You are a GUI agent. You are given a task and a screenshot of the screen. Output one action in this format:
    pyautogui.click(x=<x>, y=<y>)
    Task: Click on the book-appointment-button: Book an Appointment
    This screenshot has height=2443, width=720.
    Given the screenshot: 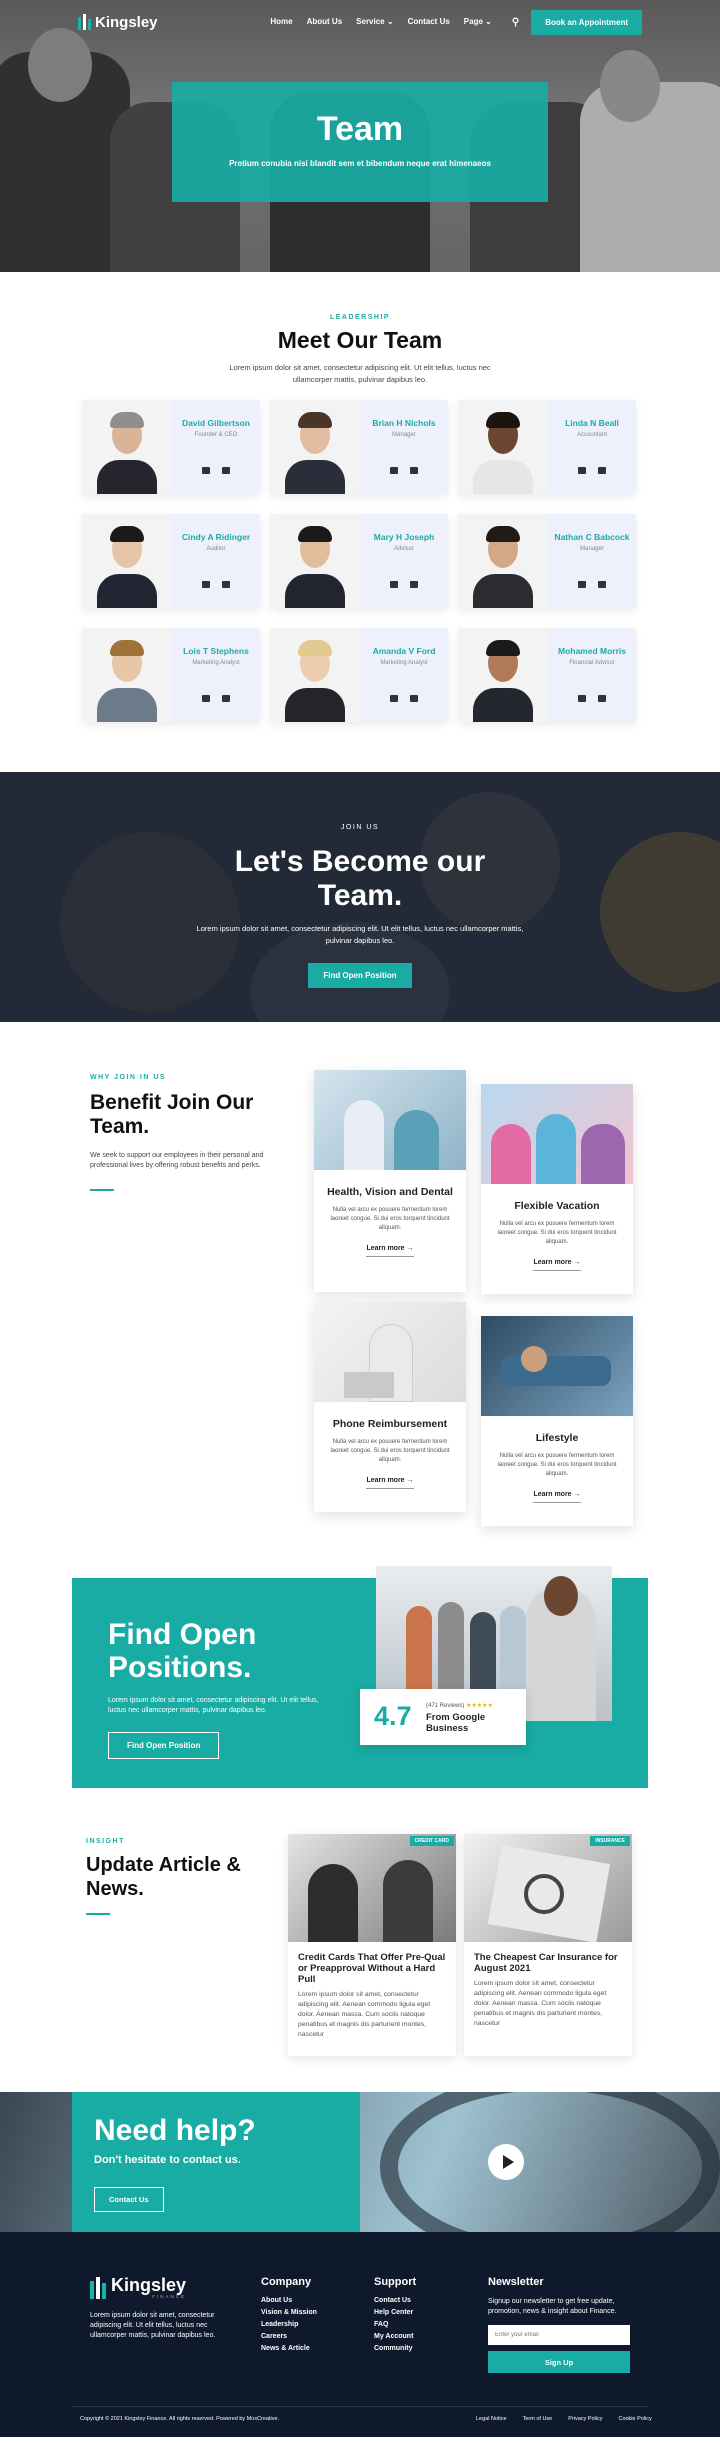 What is the action you would take?
    pyautogui.click(x=586, y=22)
    